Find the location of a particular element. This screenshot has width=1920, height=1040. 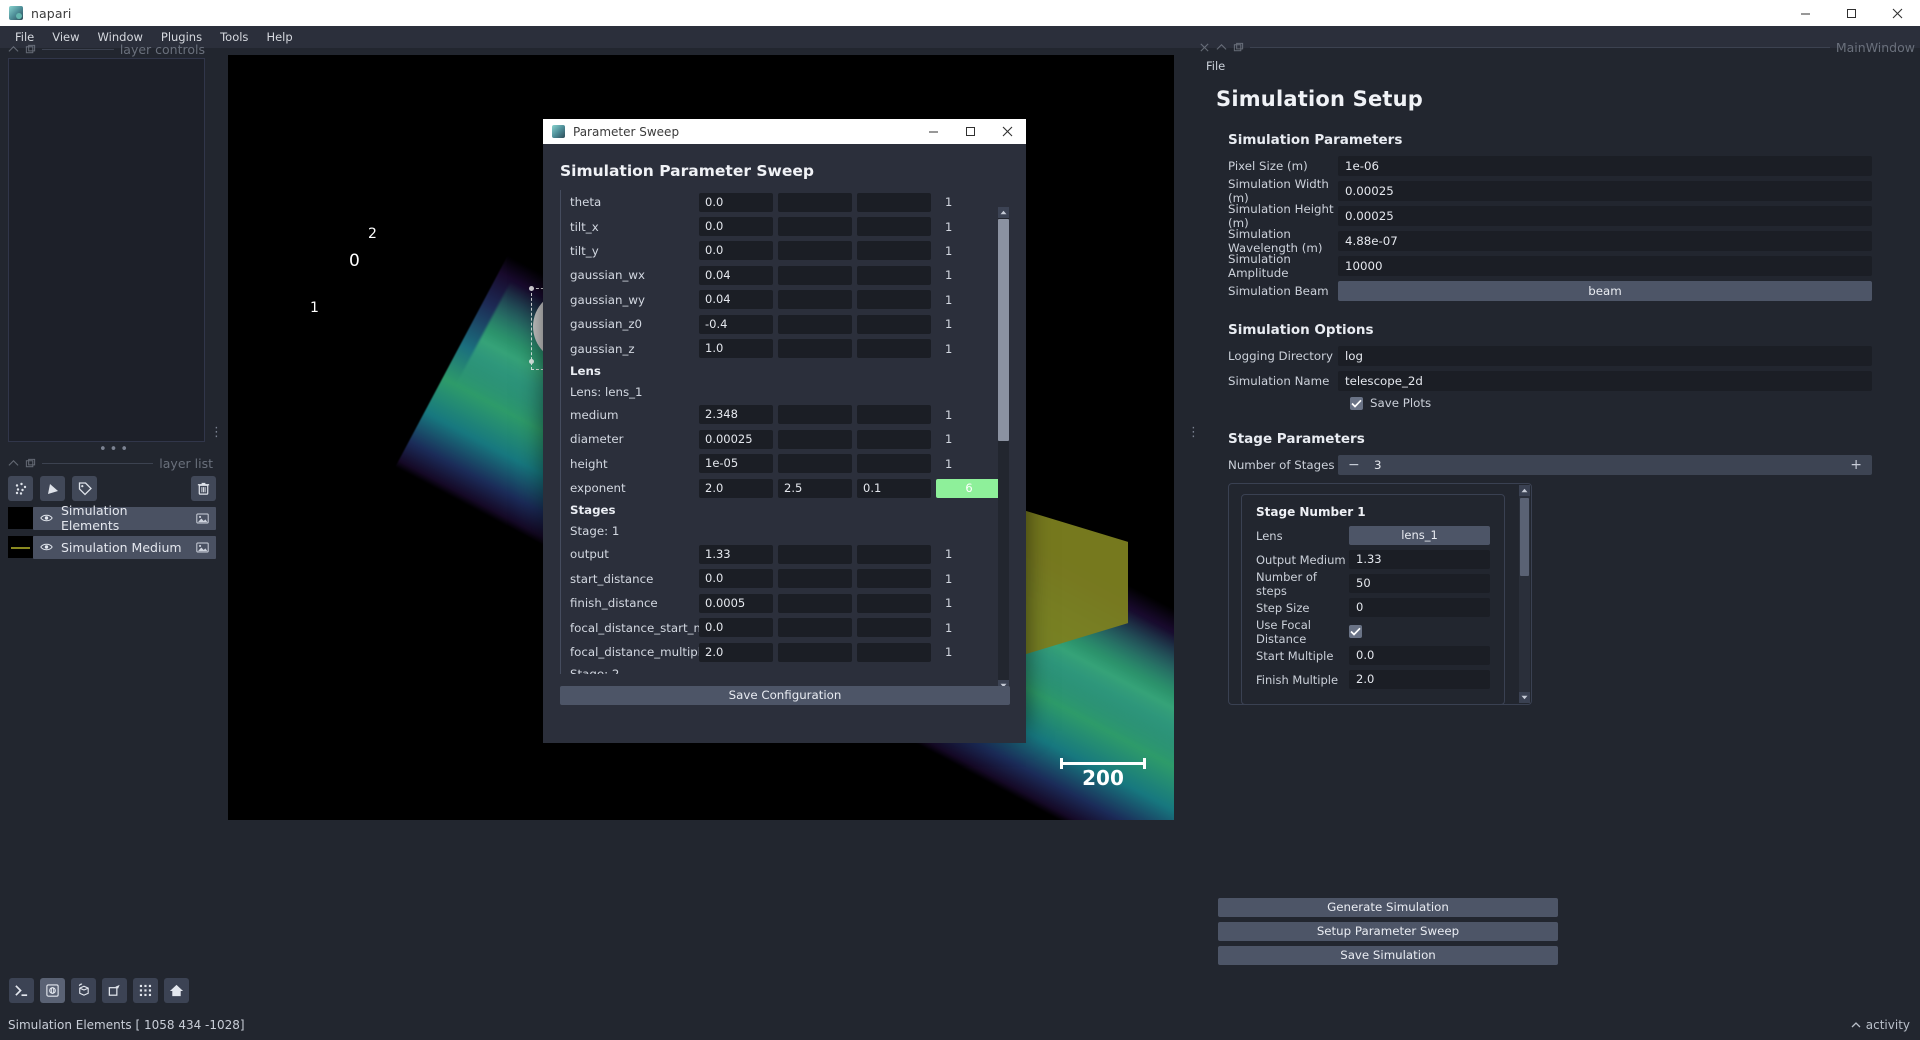

close-dock-icon is located at coordinates (1204, 47).